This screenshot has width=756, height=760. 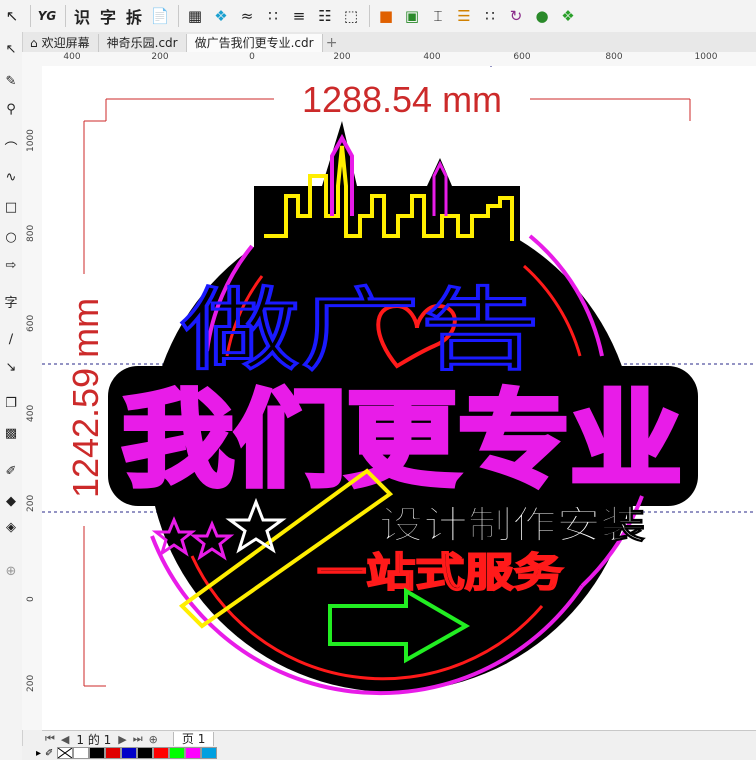 What do you see at coordinates (11, 403) in the screenshot?
I see `shadow-icon: ❐` at bounding box center [11, 403].